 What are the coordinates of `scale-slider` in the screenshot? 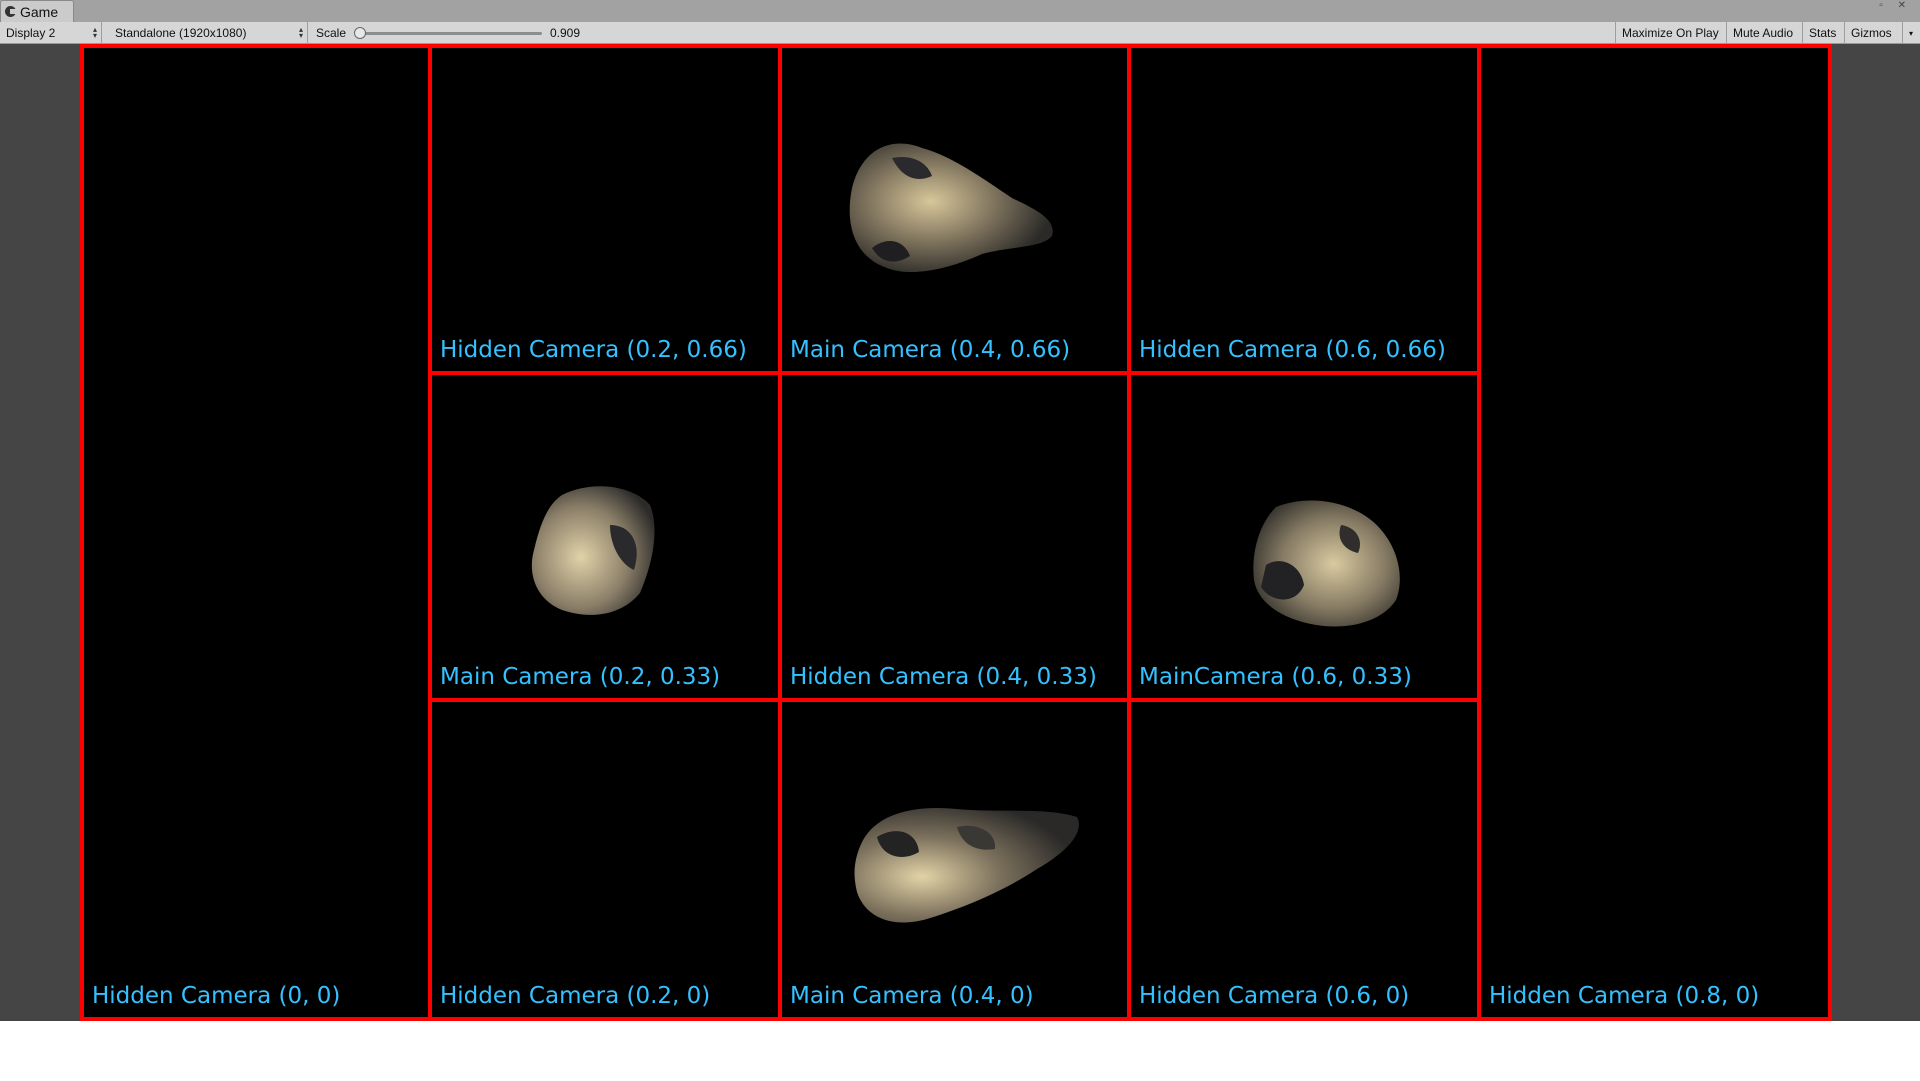 It's located at (449, 33).